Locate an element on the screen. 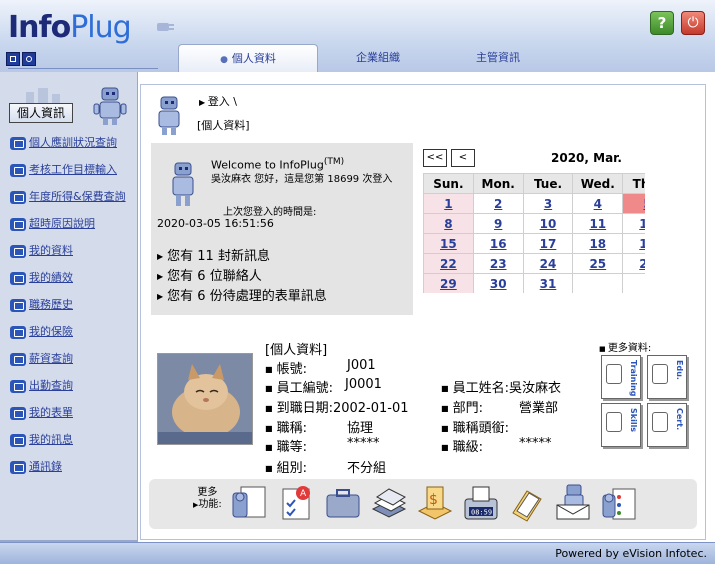 The image size is (715, 564). field-department: ■ 部門: 營業部 is located at coordinates (500, 408).